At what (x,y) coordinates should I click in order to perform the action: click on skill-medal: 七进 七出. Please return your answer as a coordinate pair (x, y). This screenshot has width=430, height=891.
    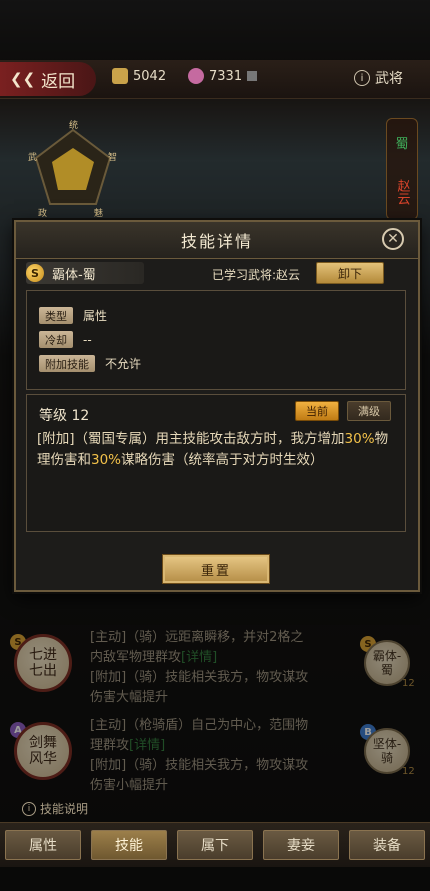
    Looking at the image, I should click on (43, 663).